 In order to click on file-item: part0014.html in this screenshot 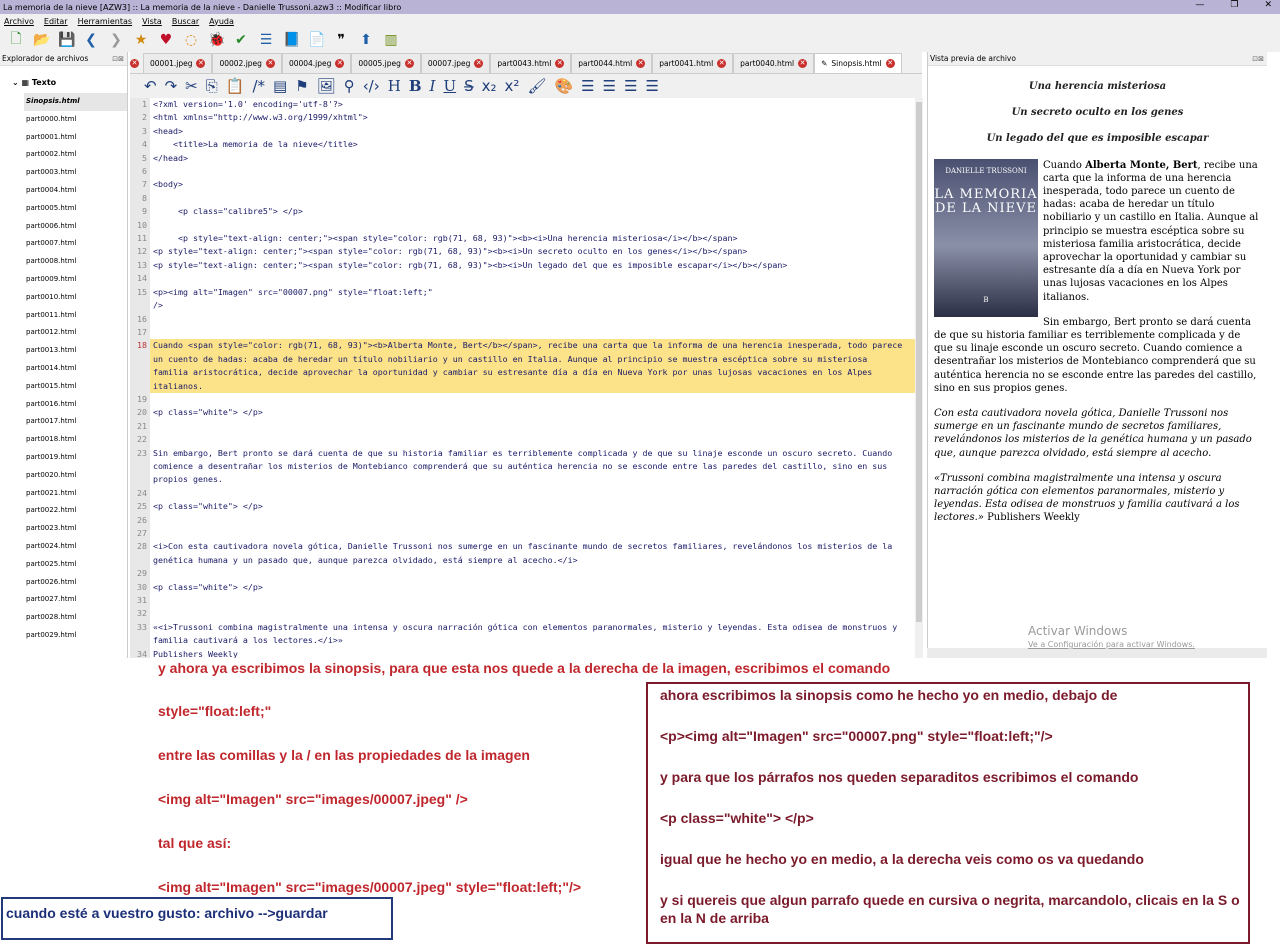, I will do `click(63, 369)`.